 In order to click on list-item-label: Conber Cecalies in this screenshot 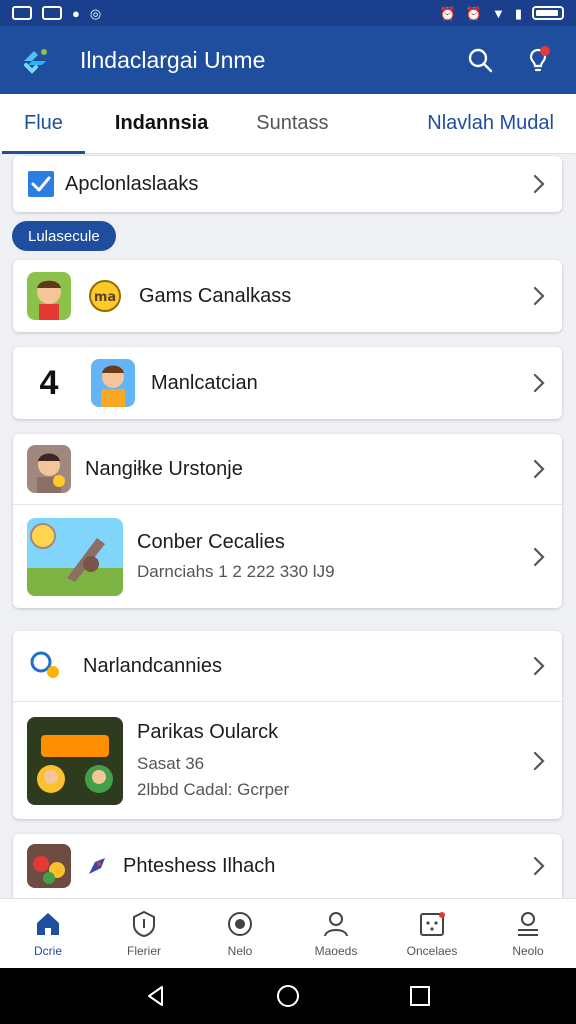, I will do `click(211, 542)`.